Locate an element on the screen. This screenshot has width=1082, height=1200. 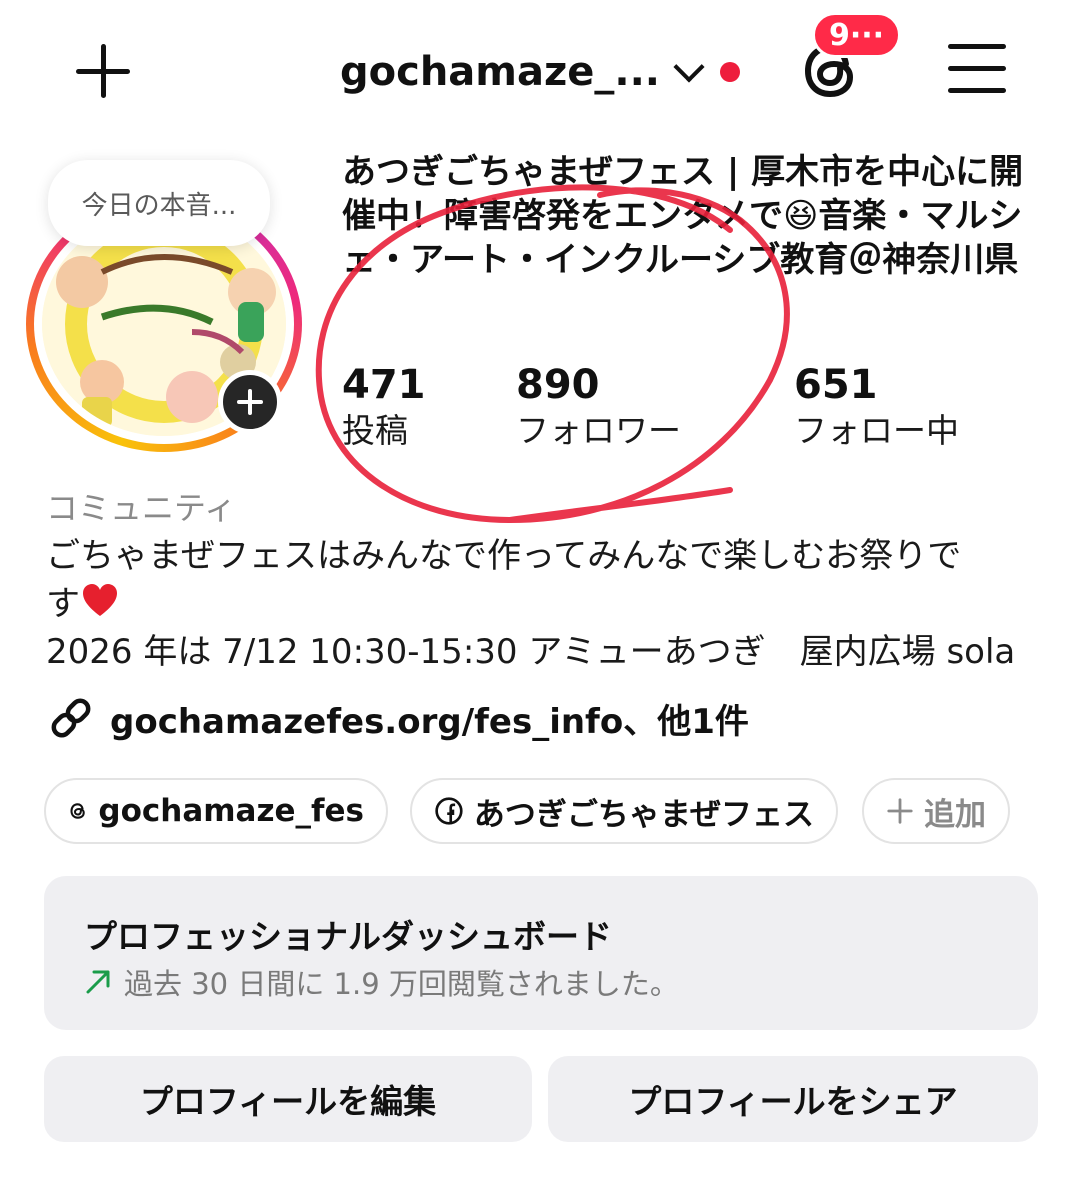
stat-following-value: 651 is located at coordinates (836, 385).